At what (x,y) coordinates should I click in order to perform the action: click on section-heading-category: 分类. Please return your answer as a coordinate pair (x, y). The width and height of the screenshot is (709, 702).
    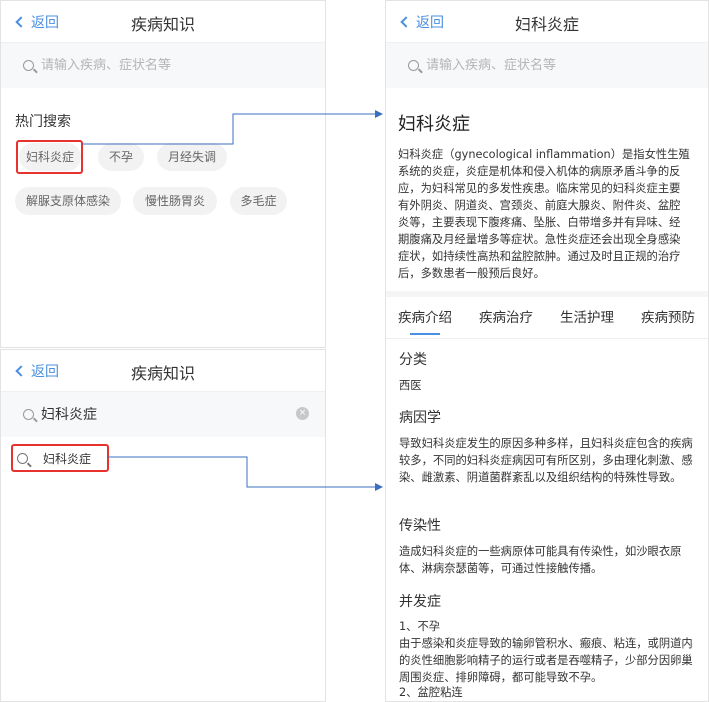
    Looking at the image, I should click on (413, 360).